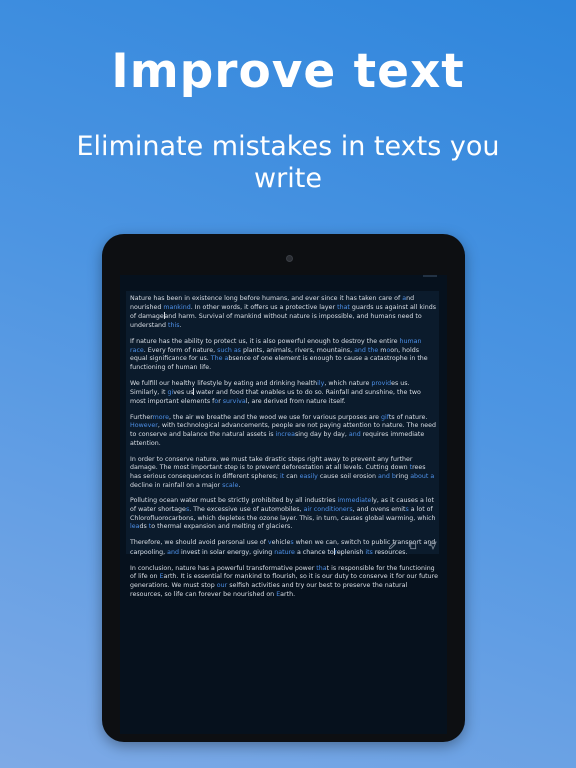  Describe the element at coordinates (180, 350) in the screenshot. I see `text-run: . Every form of nature,` at that location.